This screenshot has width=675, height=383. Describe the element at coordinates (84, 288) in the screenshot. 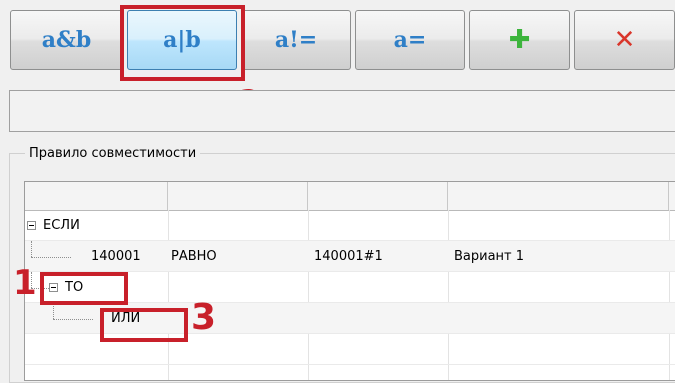

I see `highlight-then-node` at that location.